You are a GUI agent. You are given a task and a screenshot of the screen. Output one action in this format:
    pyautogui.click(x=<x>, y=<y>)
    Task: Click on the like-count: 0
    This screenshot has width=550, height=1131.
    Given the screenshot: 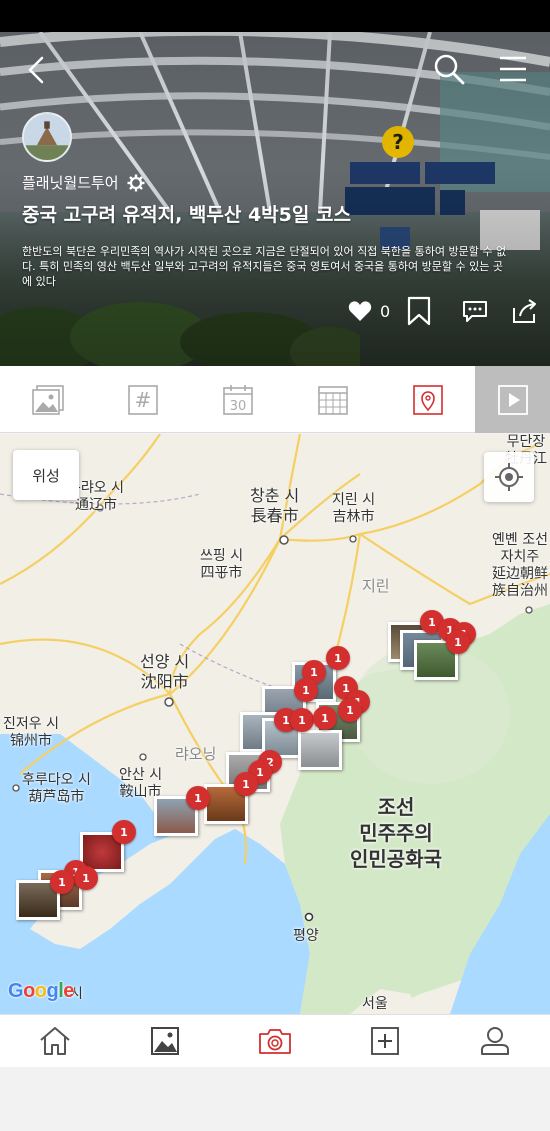 What is the action you would take?
    pyautogui.click(x=385, y=311)
    